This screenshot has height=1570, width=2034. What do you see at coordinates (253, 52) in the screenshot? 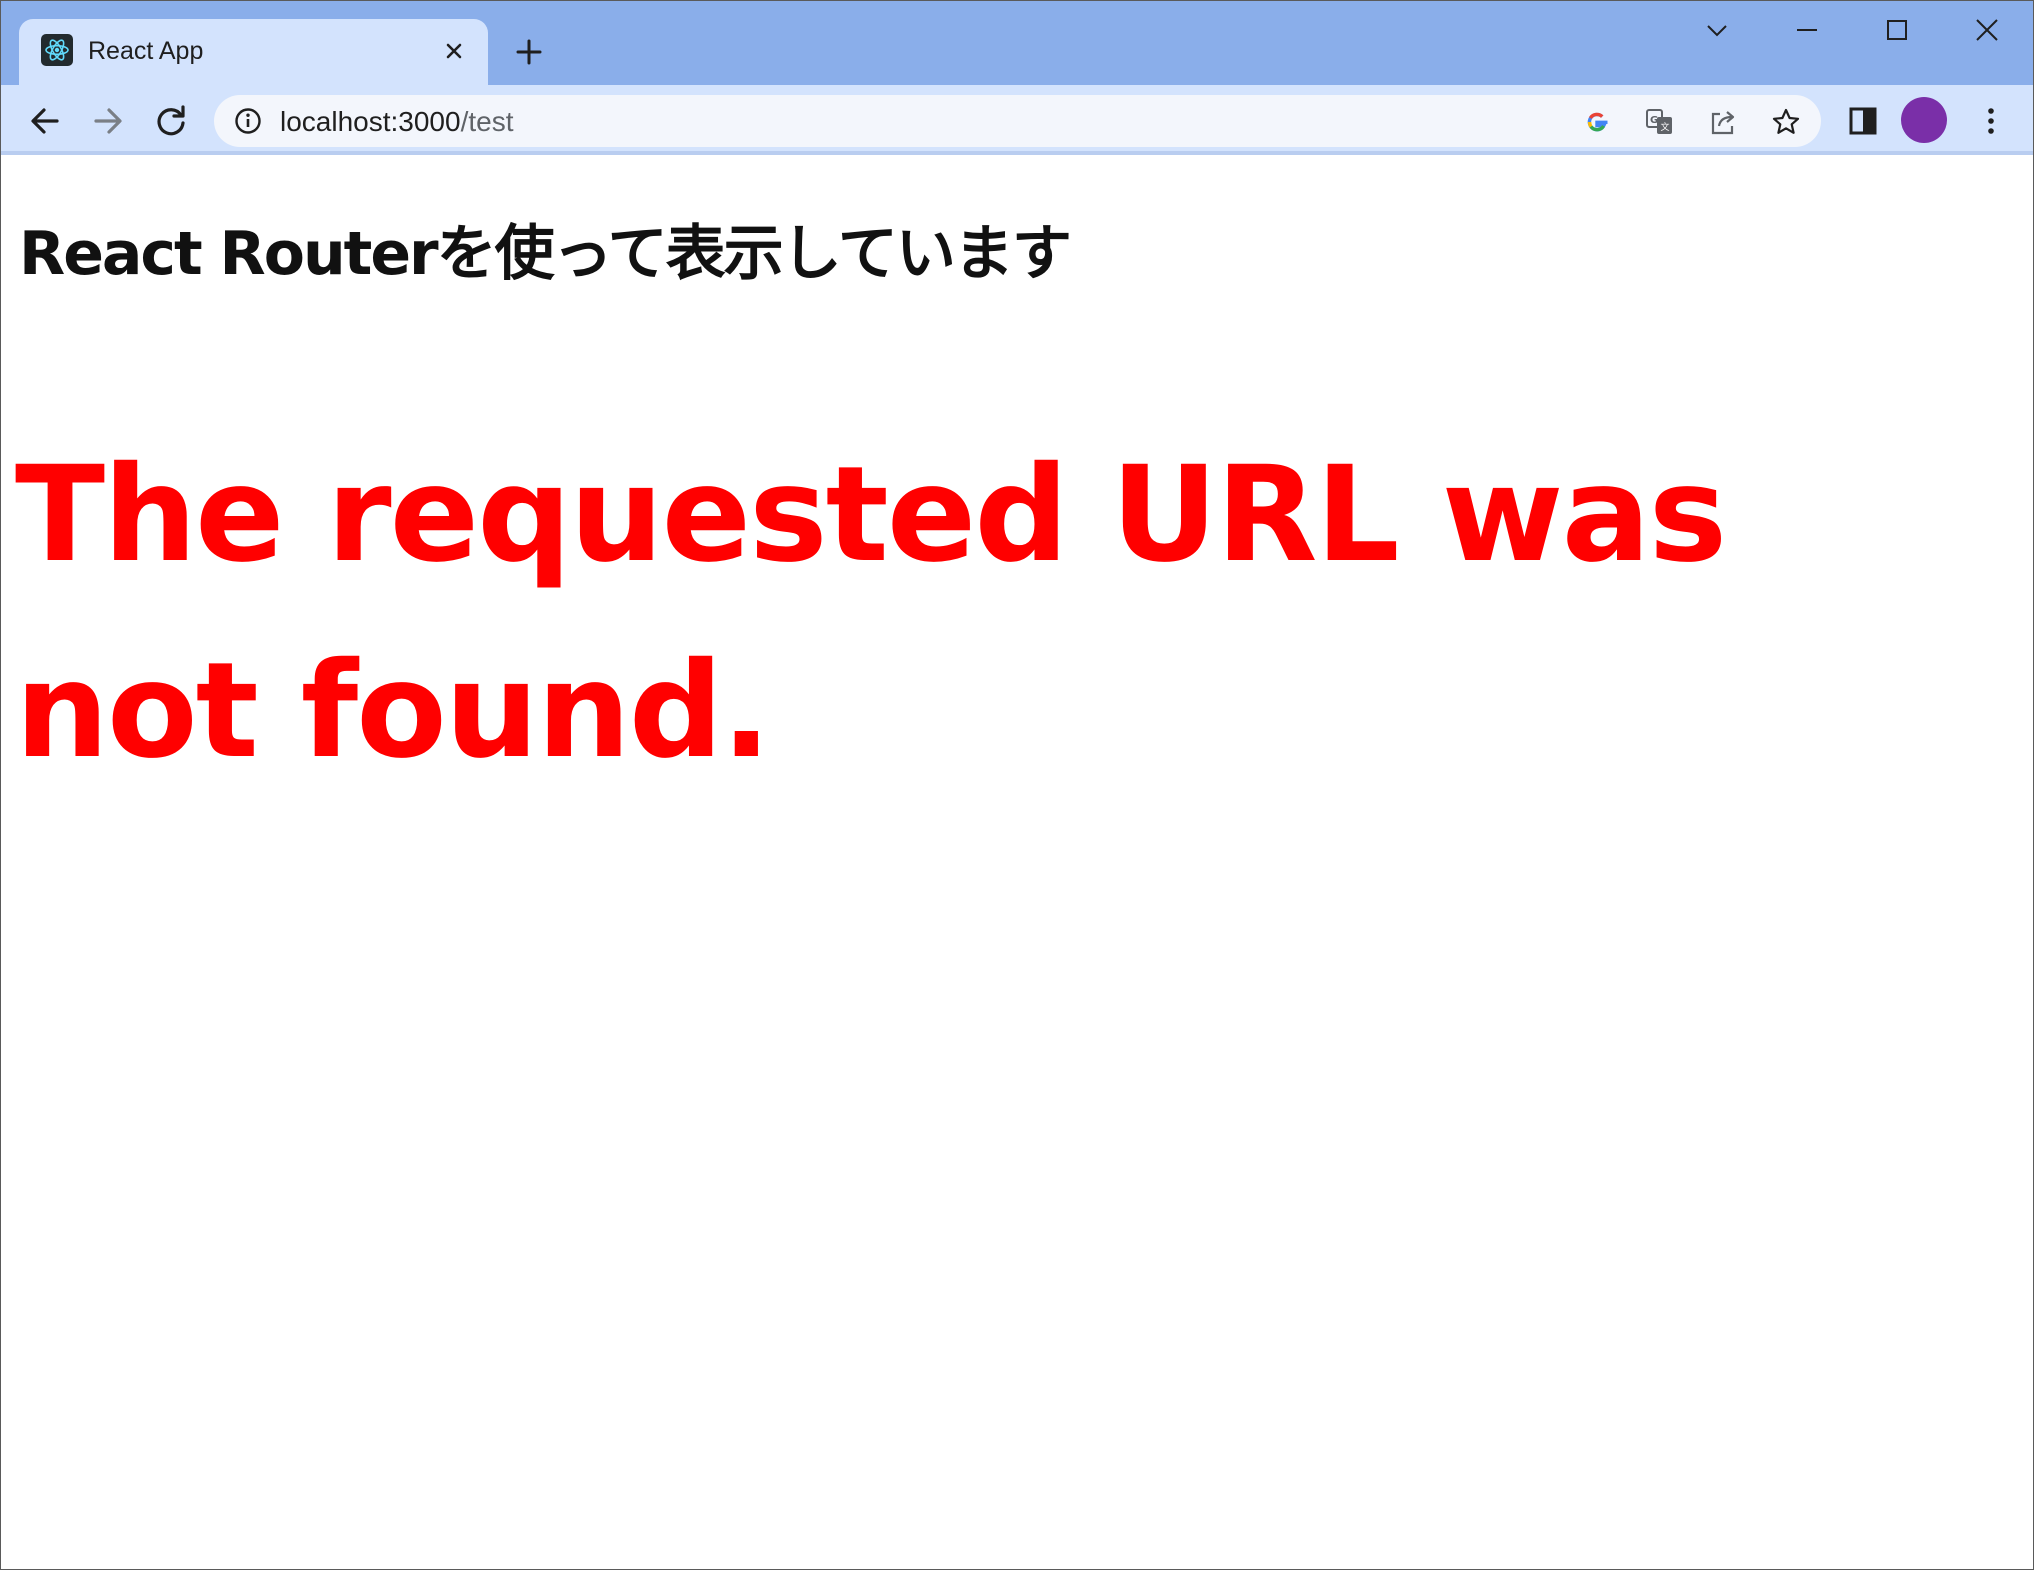
I see `tab-react-app: React App` at bounding box center [253, 52].